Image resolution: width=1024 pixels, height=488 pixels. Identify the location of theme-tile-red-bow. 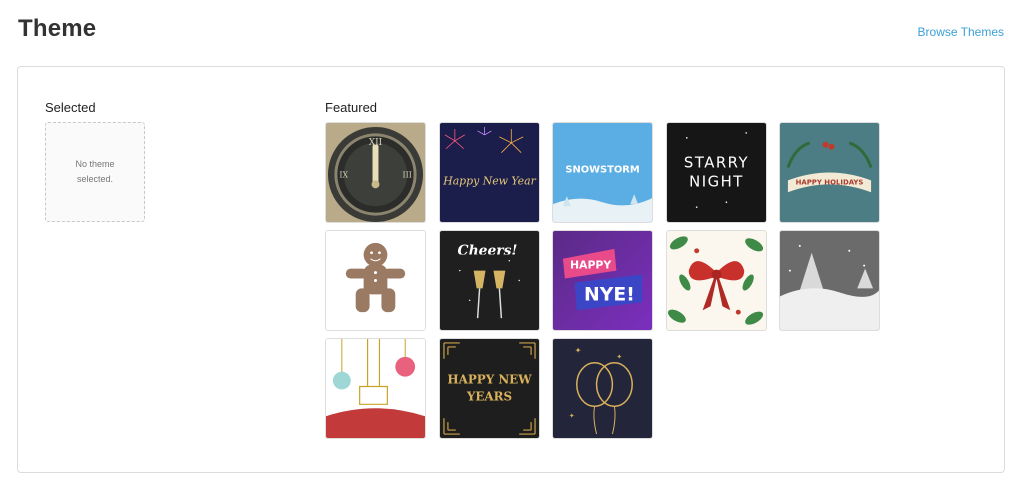
(716, 280).